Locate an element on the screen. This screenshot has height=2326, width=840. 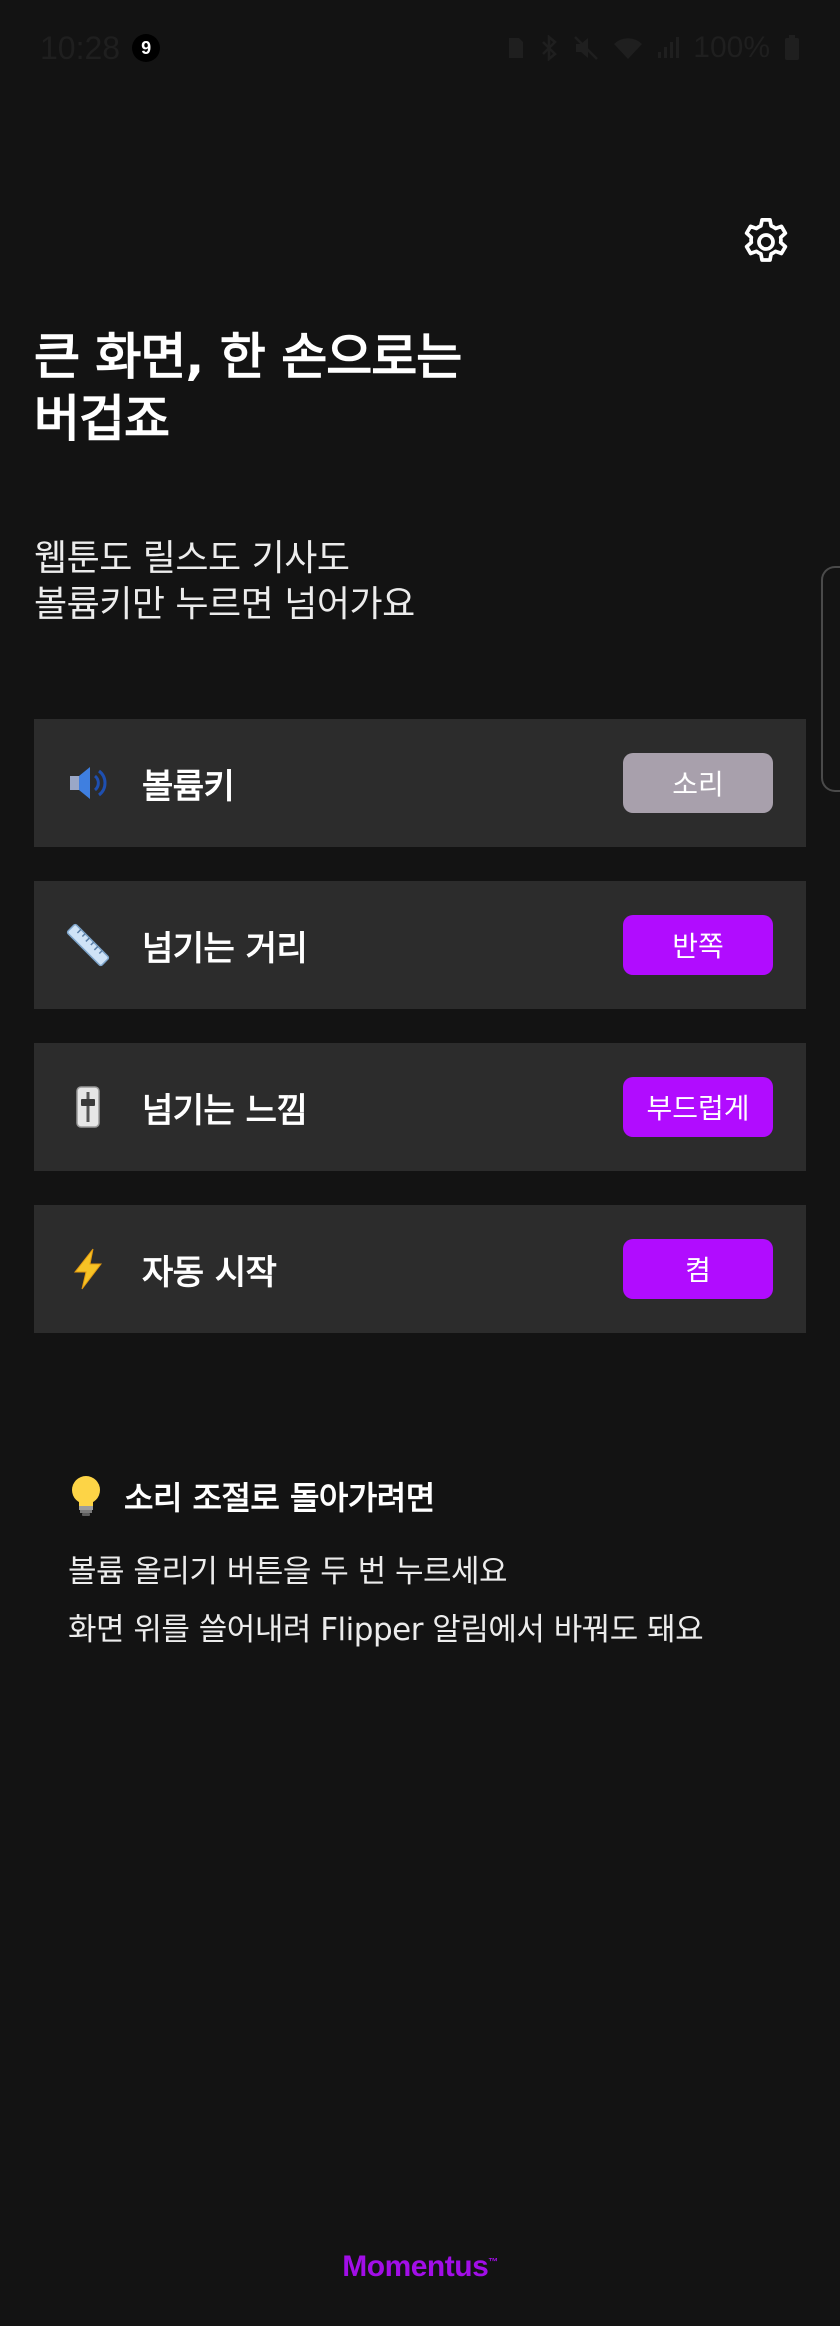
battery-percent: 100% is located at coordinates (731, 47).